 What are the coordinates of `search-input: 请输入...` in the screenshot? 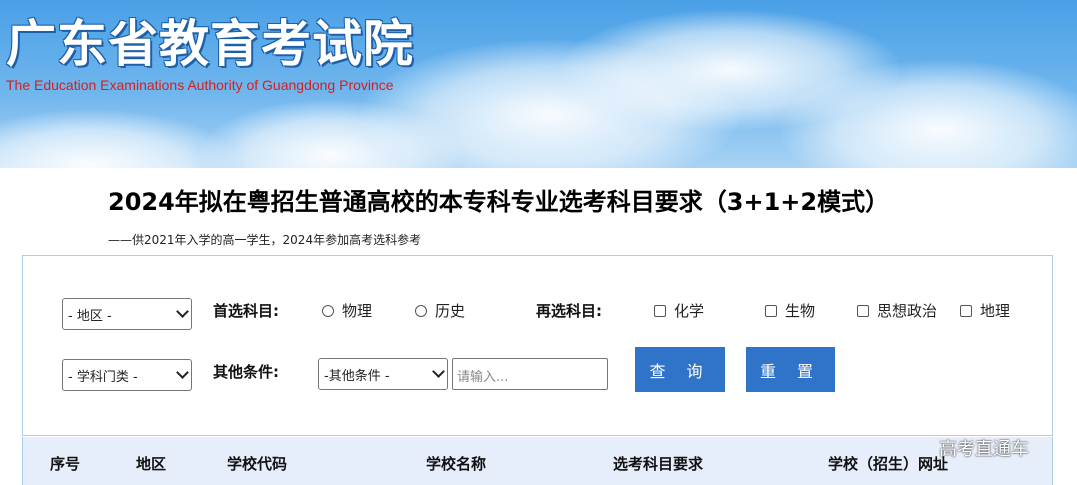 It's located at (530, 374).